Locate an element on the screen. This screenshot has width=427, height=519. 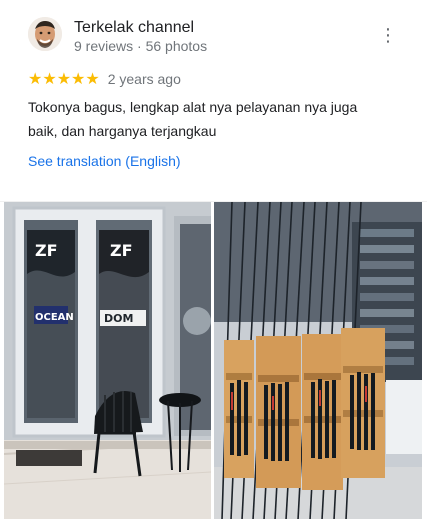
review-header: Terkelak channel 9 reviews · 56 photos ⋮ is located at coordinates (218, 35).